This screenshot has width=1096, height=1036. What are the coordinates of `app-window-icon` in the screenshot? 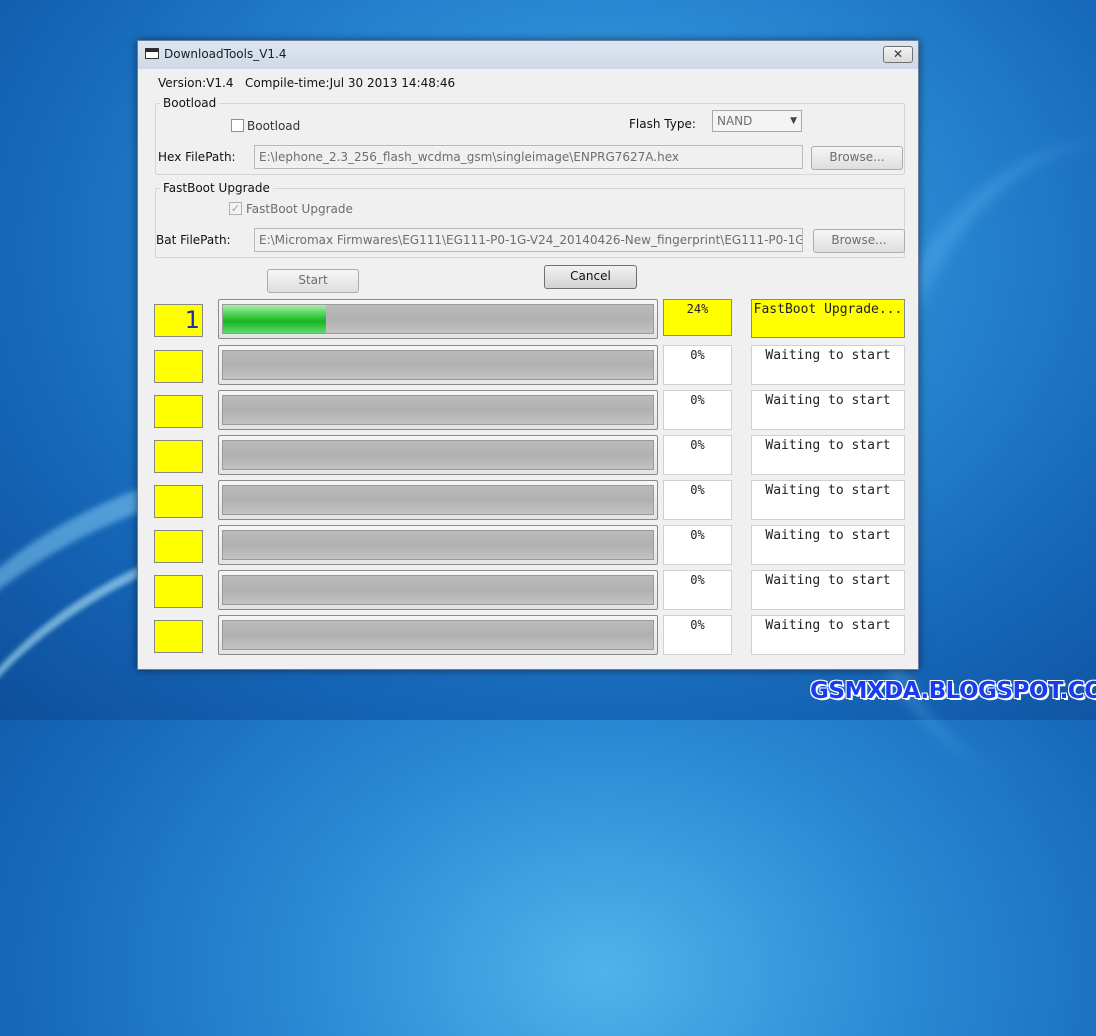 It's located at (152, 53).